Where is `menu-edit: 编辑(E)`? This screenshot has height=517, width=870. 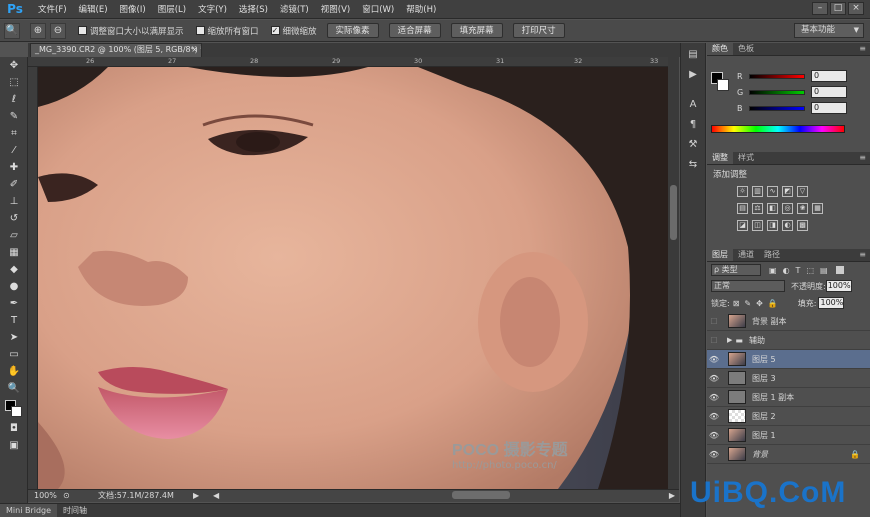 menu-edit: 编辑(E) is located at coordinates (93, 9).